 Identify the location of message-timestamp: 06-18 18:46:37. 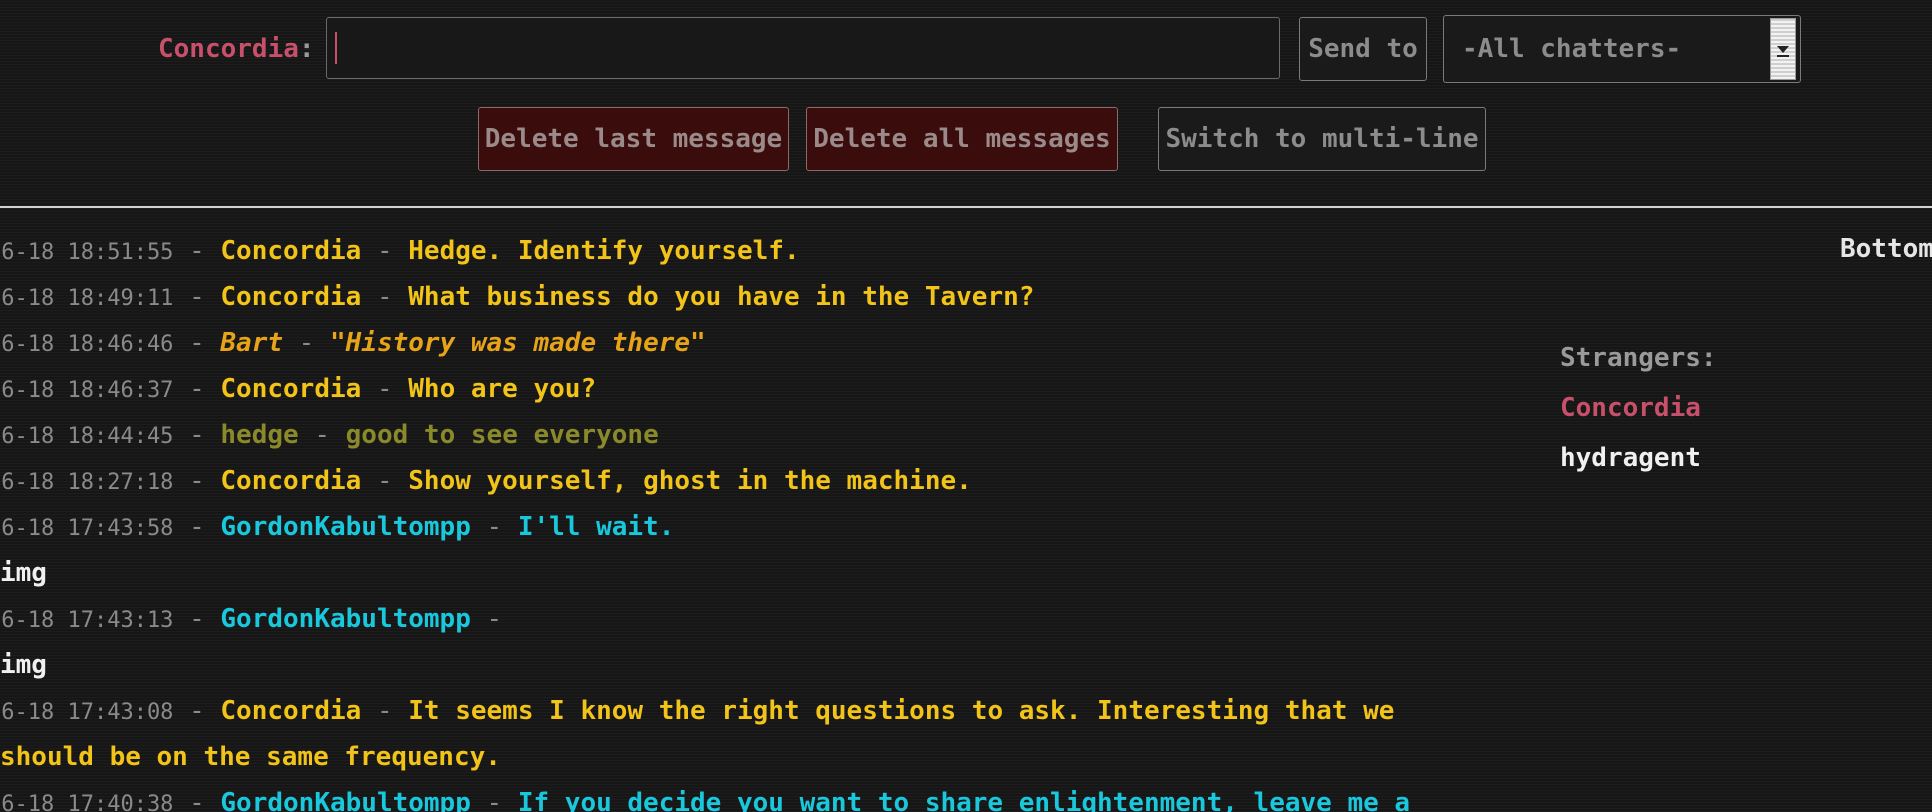
(87, 390).